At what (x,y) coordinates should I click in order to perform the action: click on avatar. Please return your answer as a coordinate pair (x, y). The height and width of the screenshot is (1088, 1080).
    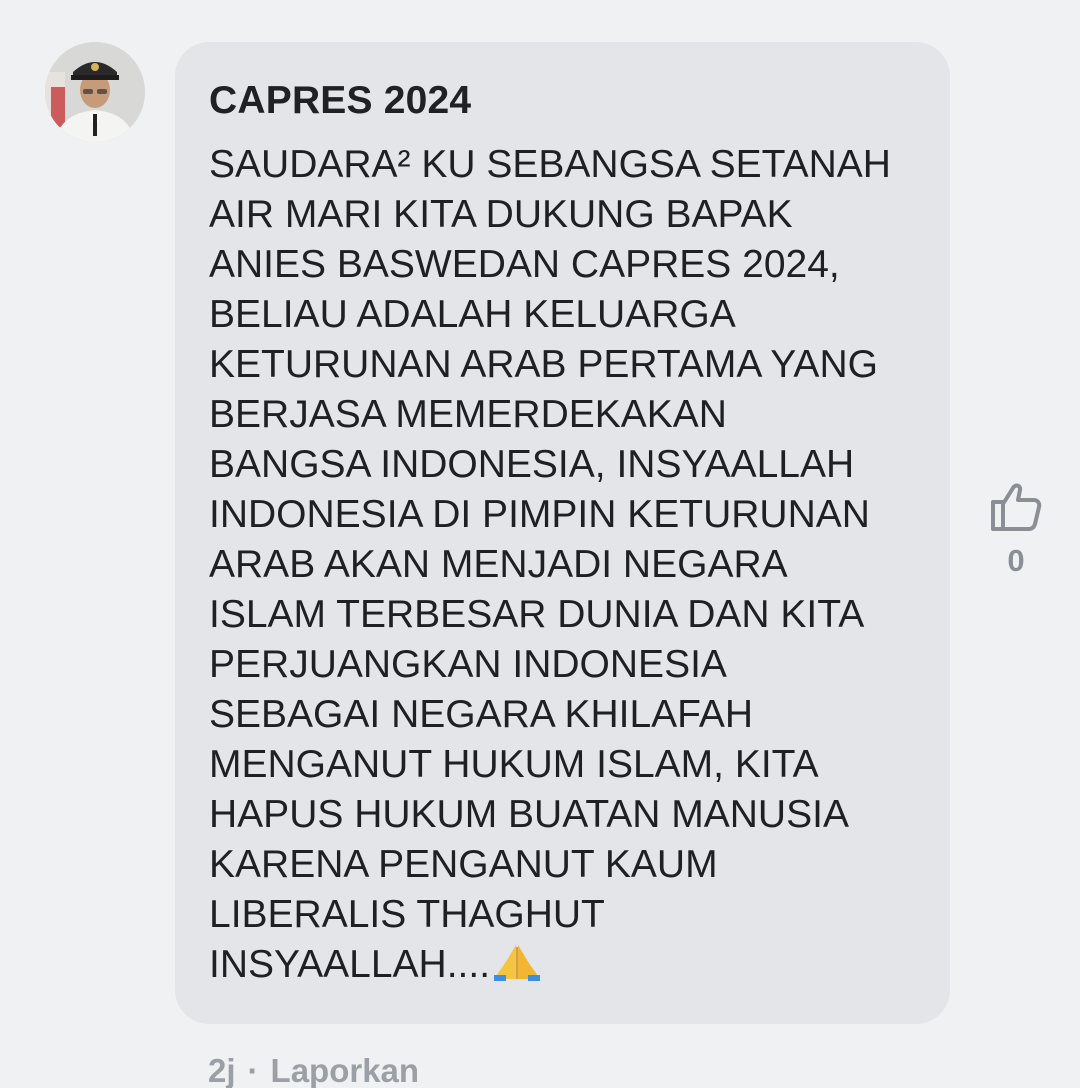
    Looking at the image, I should click on (95, 92).